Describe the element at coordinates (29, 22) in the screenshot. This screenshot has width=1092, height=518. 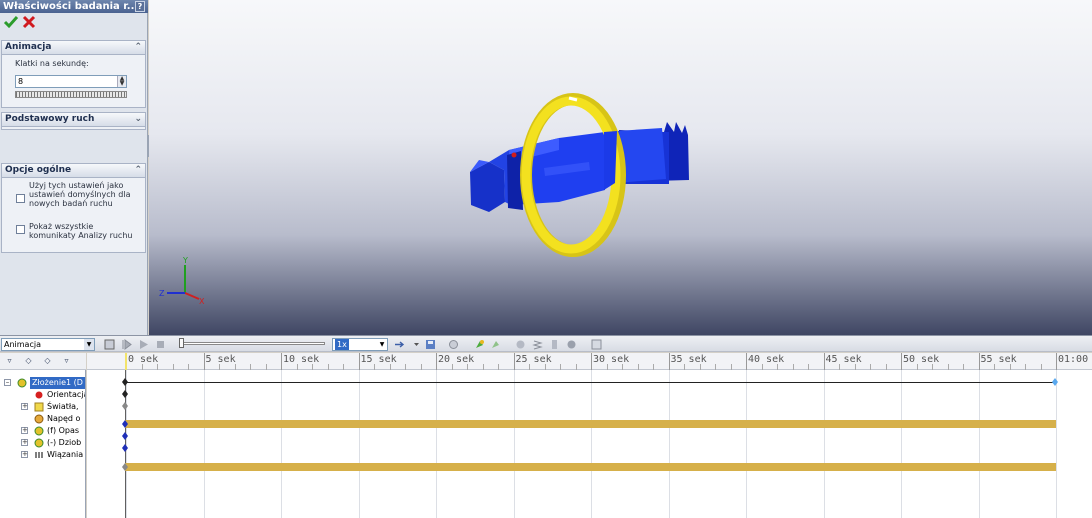
I see `cancel-x-icon` at that location.